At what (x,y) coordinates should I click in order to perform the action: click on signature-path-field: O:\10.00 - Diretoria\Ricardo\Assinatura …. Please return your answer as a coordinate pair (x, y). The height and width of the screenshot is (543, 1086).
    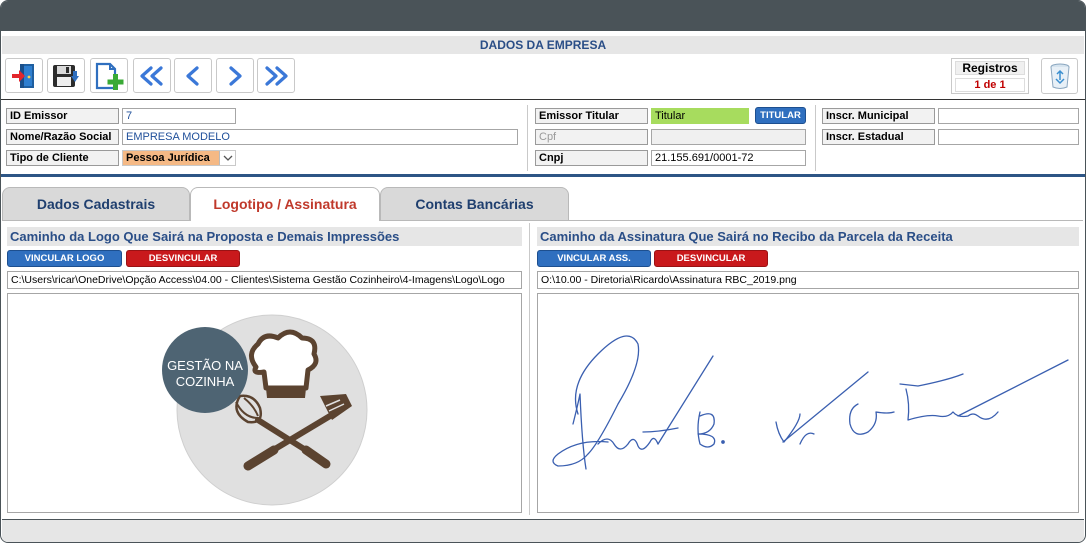
    Looking at the image, I should click on (808, 280).